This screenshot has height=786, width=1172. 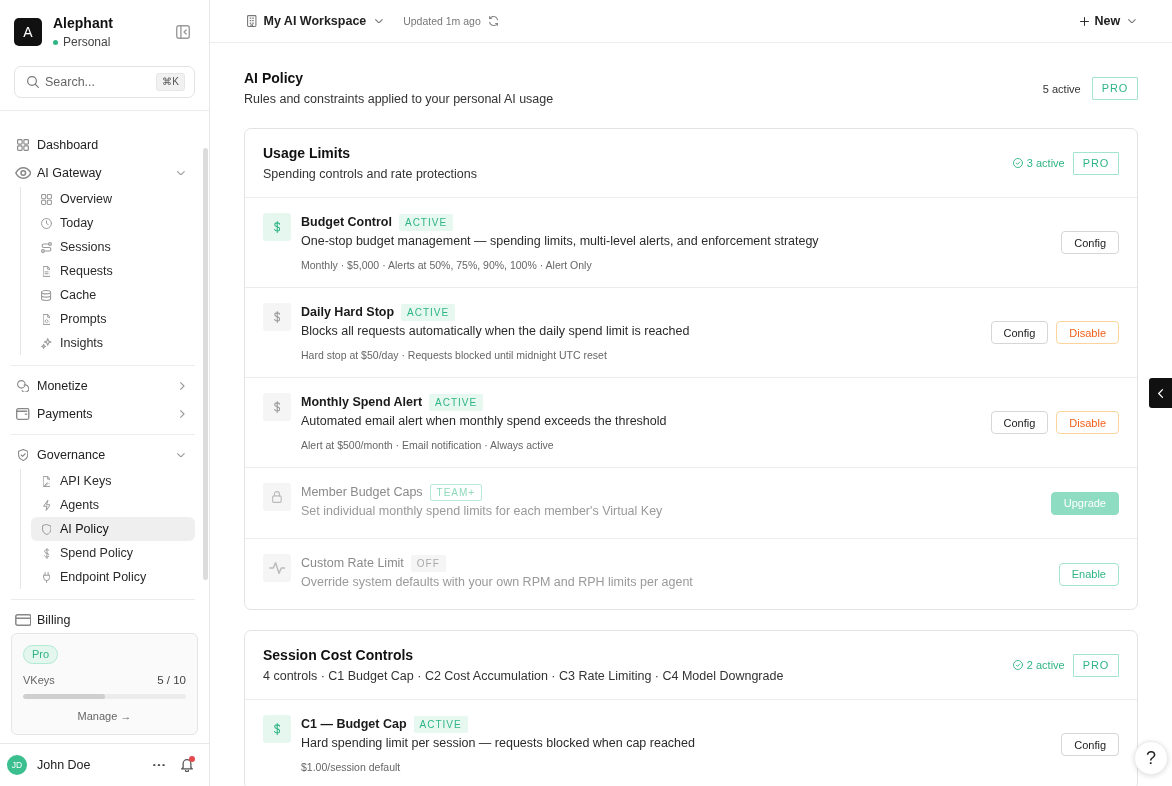 What do you see at coordinates (113, 553) in the screenshot?
I see `nav-item: Spend Policy` at bounding box center [113, 553].